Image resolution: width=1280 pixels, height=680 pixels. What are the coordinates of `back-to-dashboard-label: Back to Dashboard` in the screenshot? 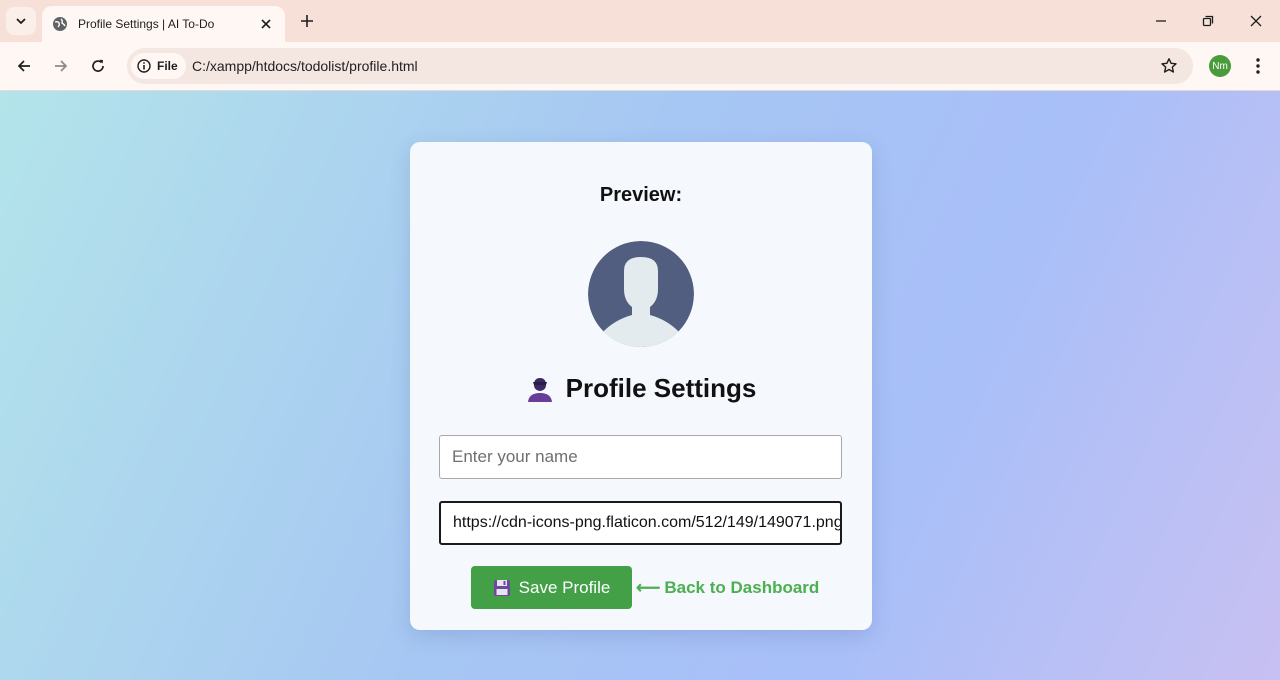 It's located at (742, 587).